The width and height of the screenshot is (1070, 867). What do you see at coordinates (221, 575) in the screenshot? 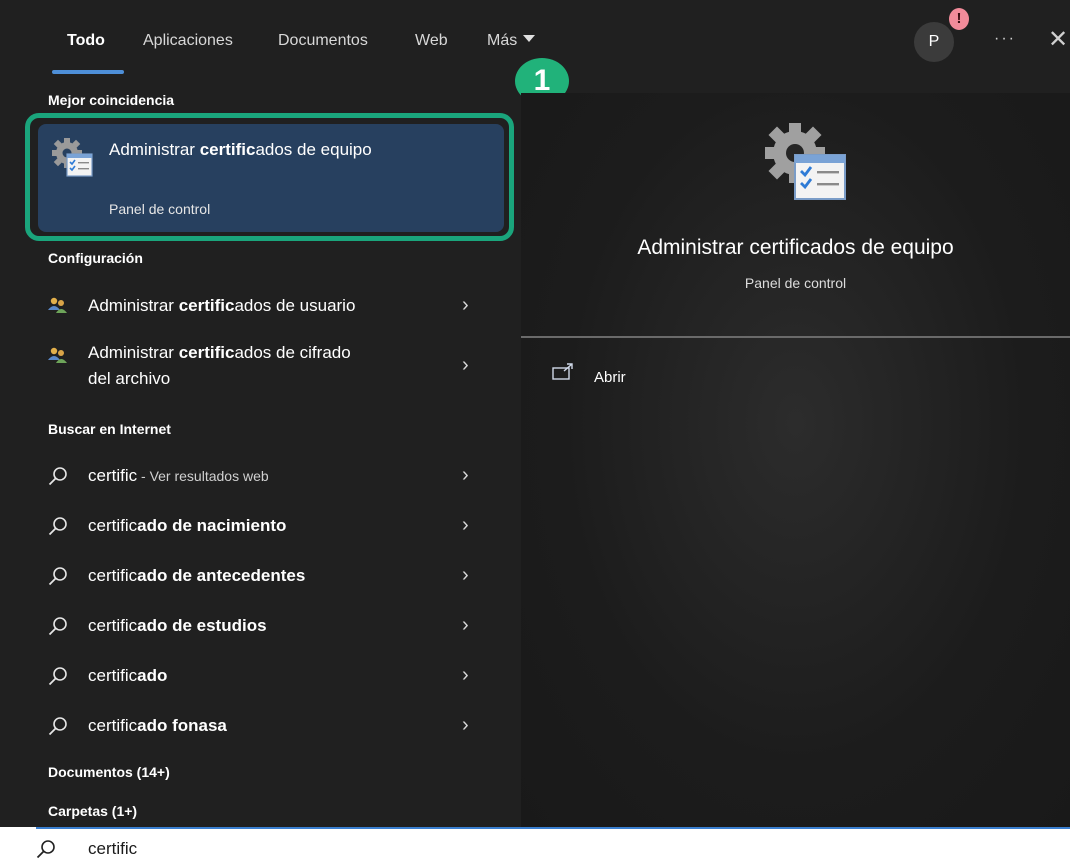
I see `web-result-bold: ado de antecedentes` at bounding box center [221, 575].